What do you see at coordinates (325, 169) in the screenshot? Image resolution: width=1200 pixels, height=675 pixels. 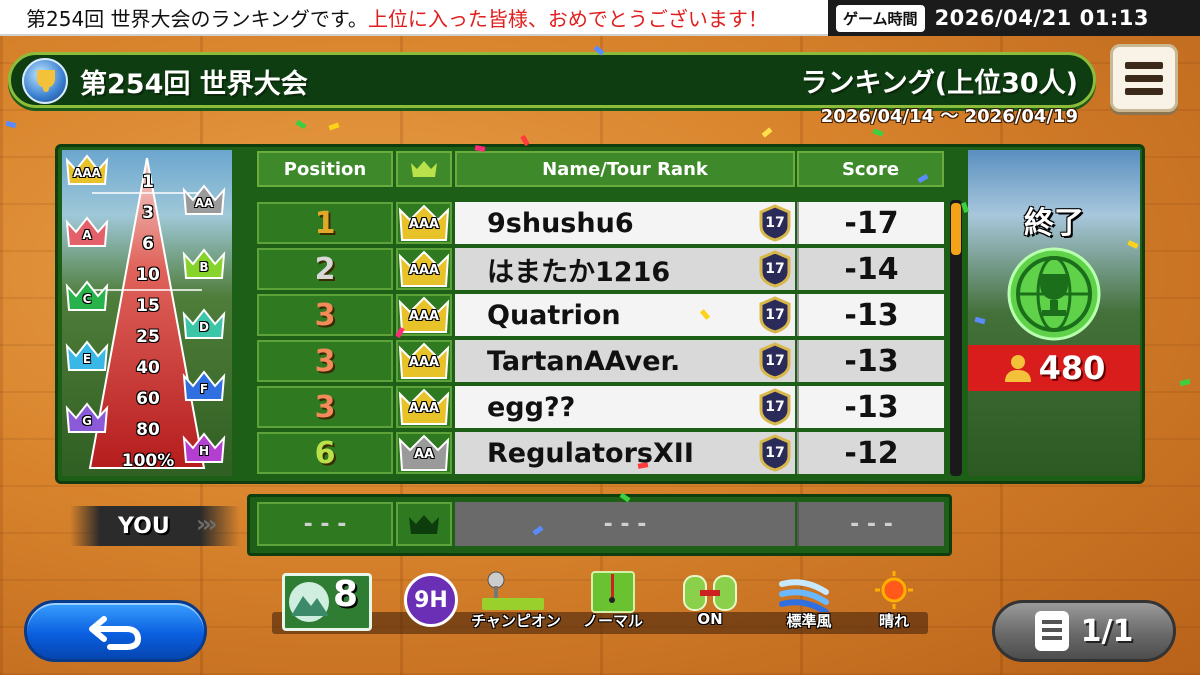 I see `column-header-position: Position` at bounding box center [325, 169].